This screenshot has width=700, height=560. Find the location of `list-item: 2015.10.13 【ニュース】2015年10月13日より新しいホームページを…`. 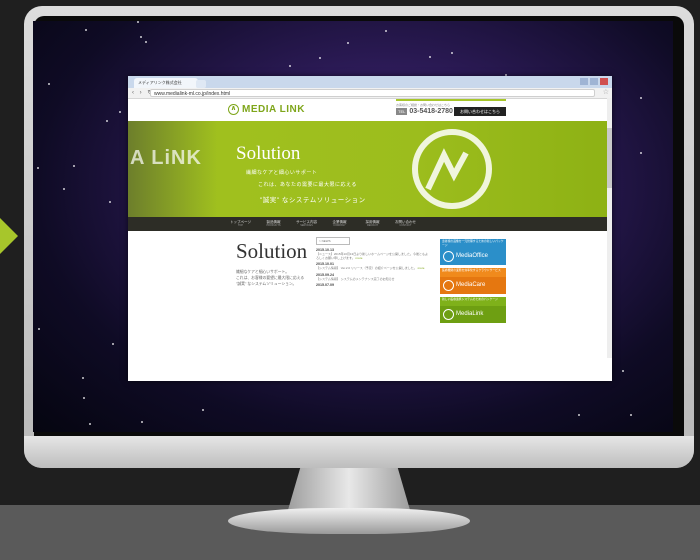

list-item: 2015.10.13 【ニュース】2015年10月13日より新しいホームページを… is located at coordinates (372, 254).